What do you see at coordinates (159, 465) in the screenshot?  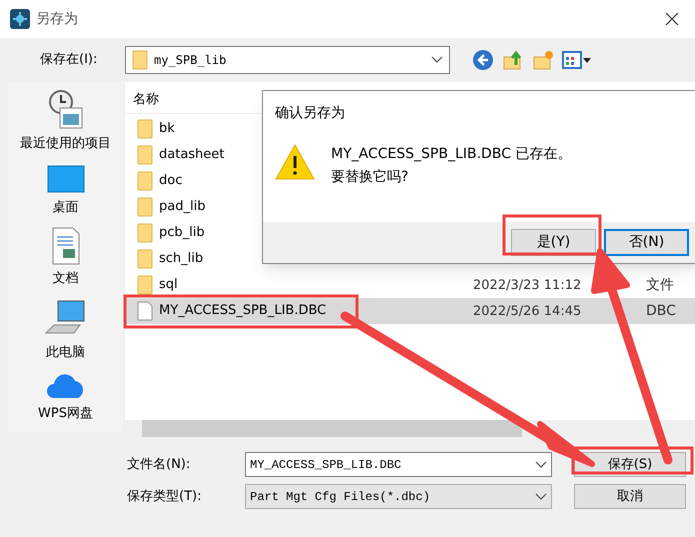 I see `field-label: 文件名(N):` at bounding box center [159, 465].